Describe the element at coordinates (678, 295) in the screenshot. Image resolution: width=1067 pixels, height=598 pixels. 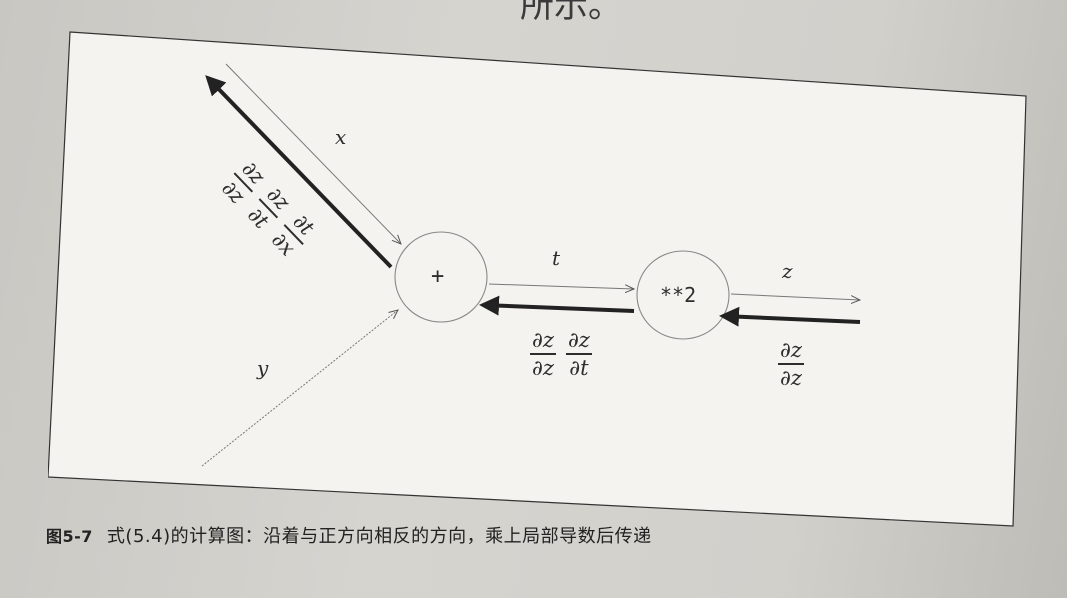
I see `square-node-label: **2` at that location.